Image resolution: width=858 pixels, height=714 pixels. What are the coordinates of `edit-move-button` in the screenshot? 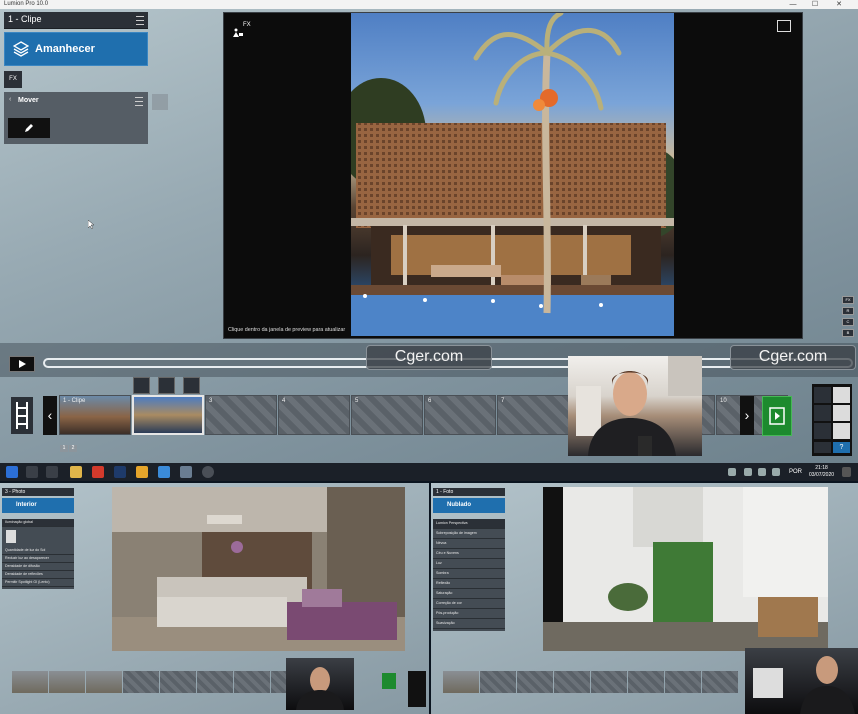 It's located at (29, 128).